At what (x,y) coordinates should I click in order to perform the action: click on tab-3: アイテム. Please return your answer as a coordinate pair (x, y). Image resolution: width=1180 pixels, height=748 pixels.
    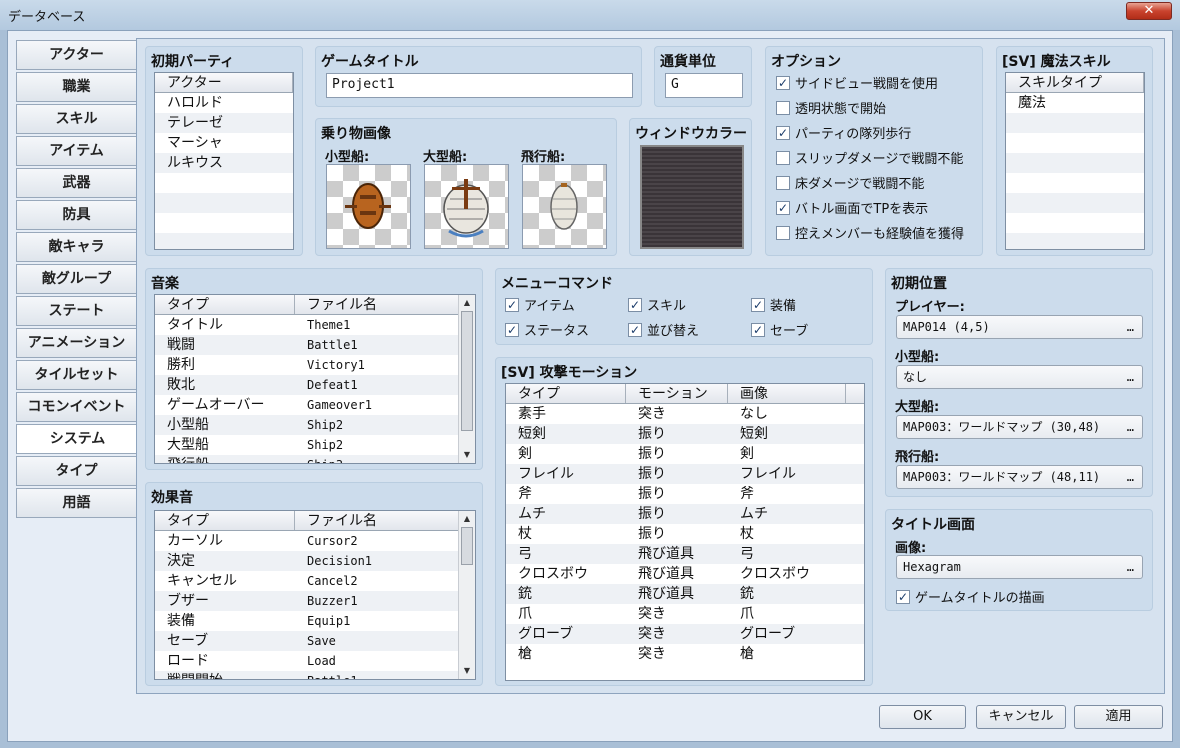
    Looking at the image, I should click on (76, 151).